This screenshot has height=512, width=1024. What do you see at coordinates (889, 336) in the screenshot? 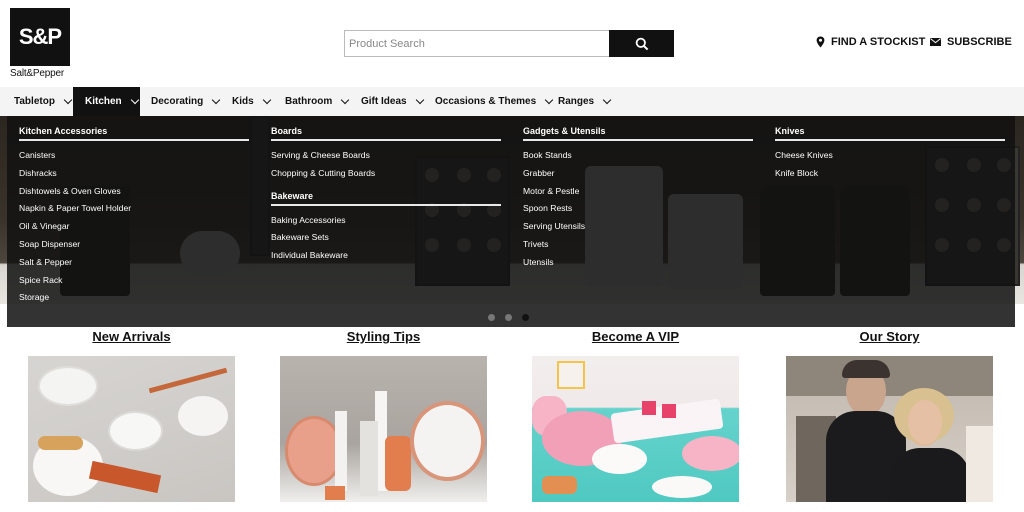
I see `tile-title-our-story: Our Story` at bounding box center [889, 336].